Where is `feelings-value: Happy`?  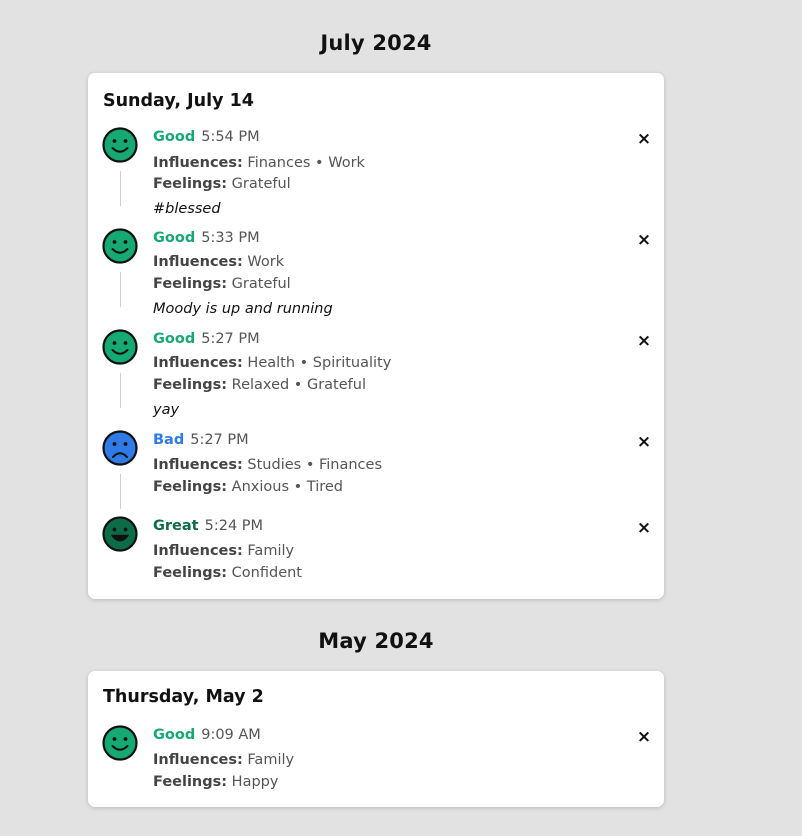
feelings-value: Happy is located at coordinates (255, 782).